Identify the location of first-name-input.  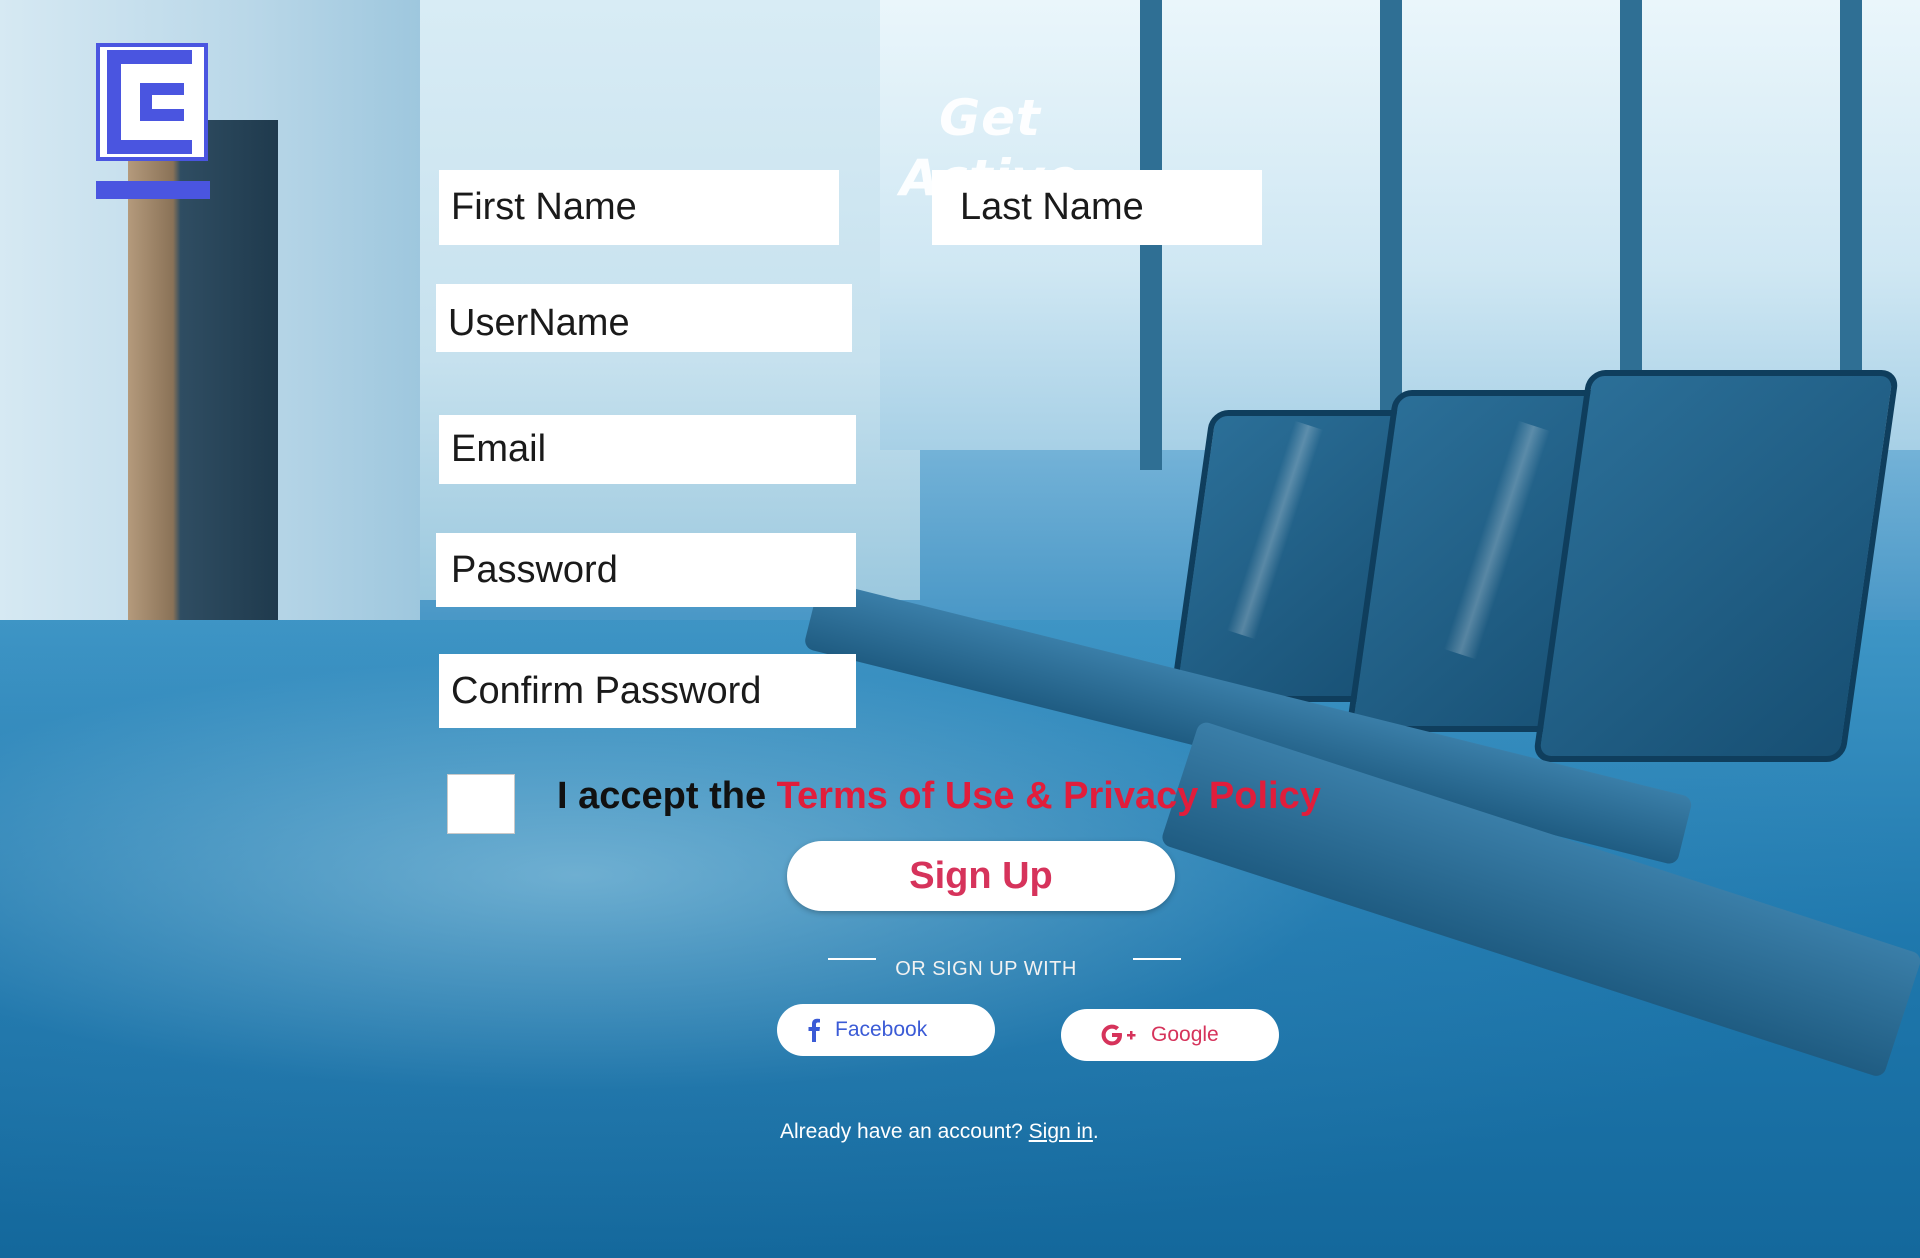
(639, 207).